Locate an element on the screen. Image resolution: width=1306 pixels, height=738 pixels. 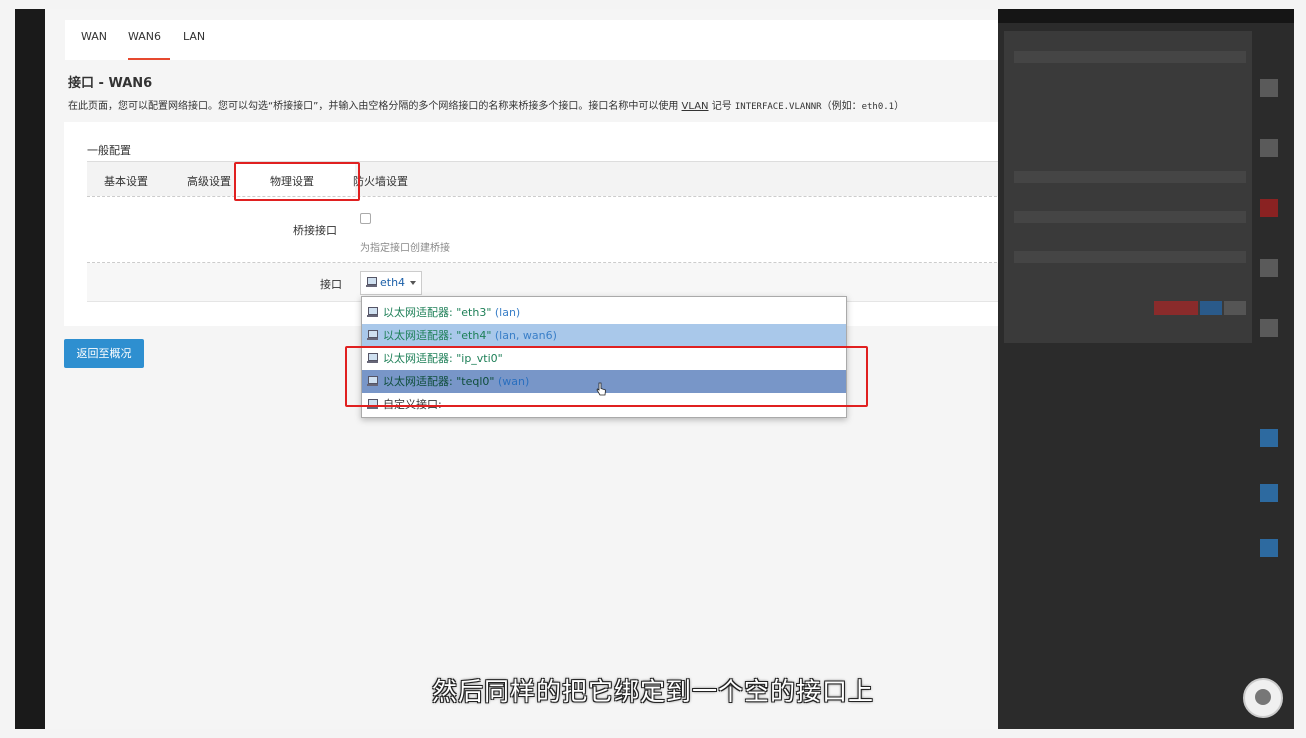
section-title: 一般配置 is located at coordinates (109, 150).